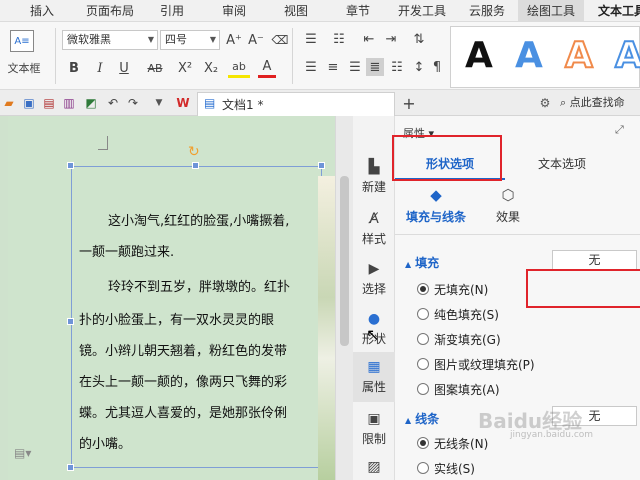  What do you see at coordinates (339, 39) in the screenshot?
I see `number-list-icon: ☷` at bounding box center [339, 39].